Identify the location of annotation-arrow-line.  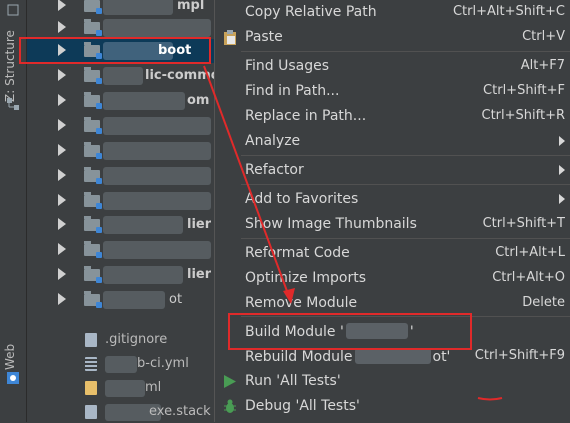
(247, 184).